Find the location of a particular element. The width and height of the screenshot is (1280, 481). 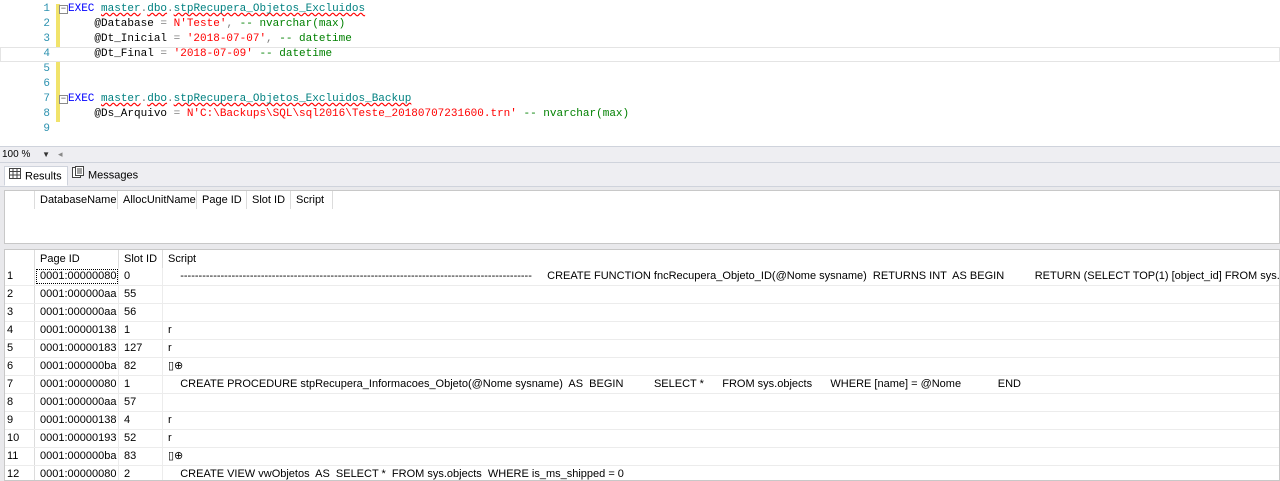

row-number-cell: 4 is located at coordinates (20, 330).